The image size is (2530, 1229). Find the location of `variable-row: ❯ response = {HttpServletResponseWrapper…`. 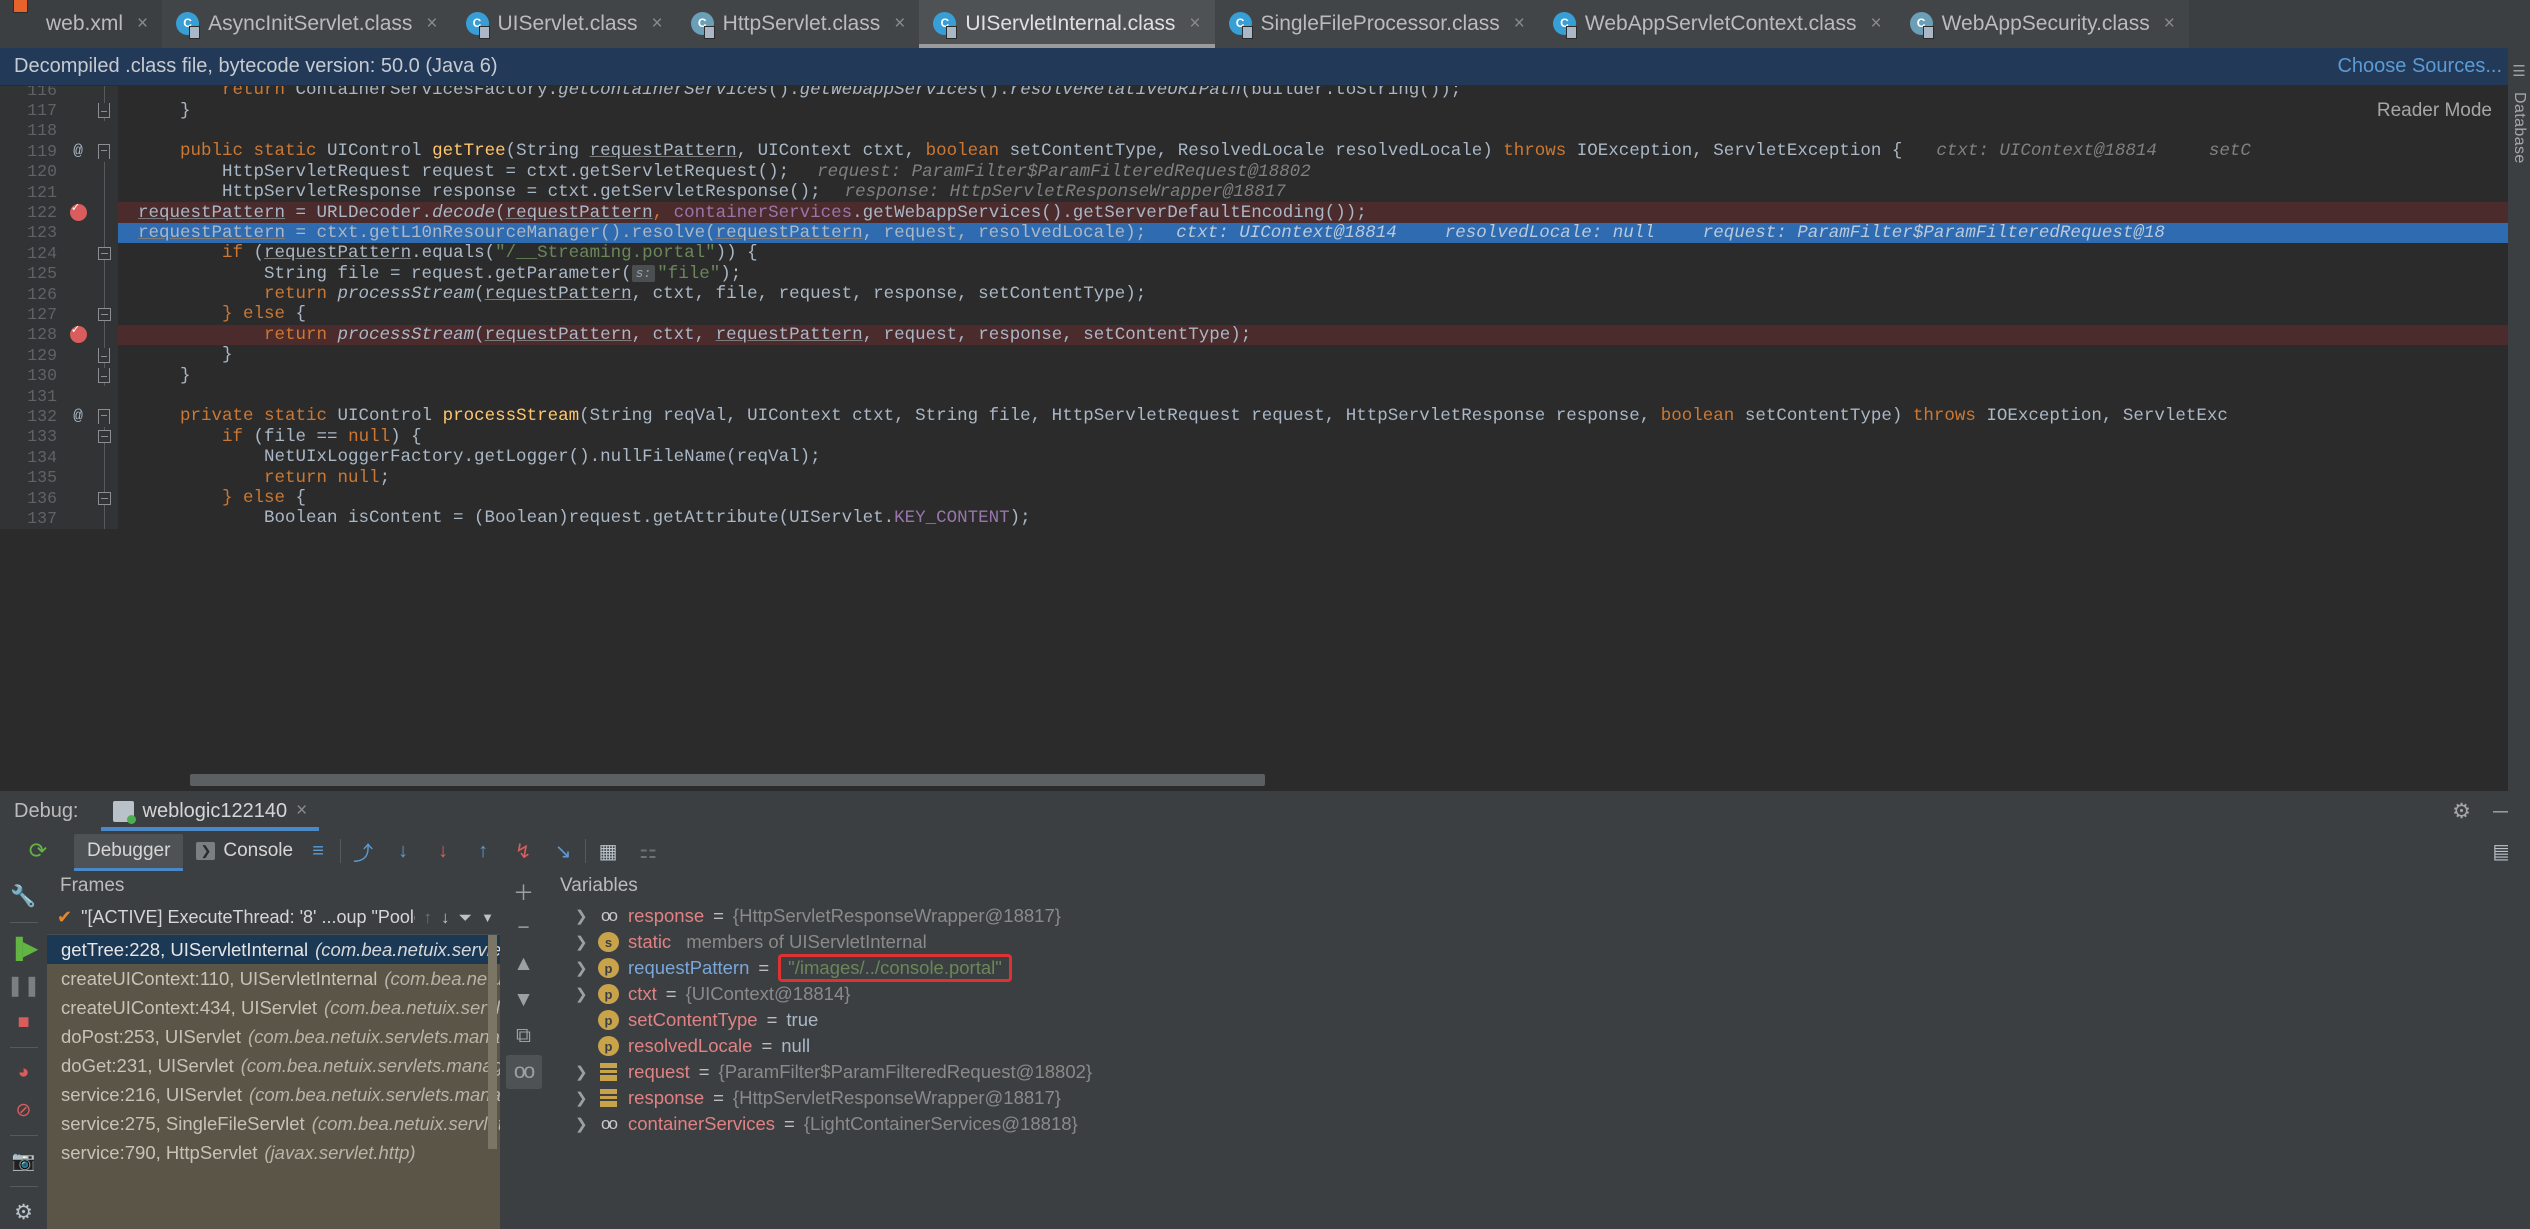

variable-row: ❯ response = {HttpServletResponseWrapper… is located at coordinates (1538, 1098).